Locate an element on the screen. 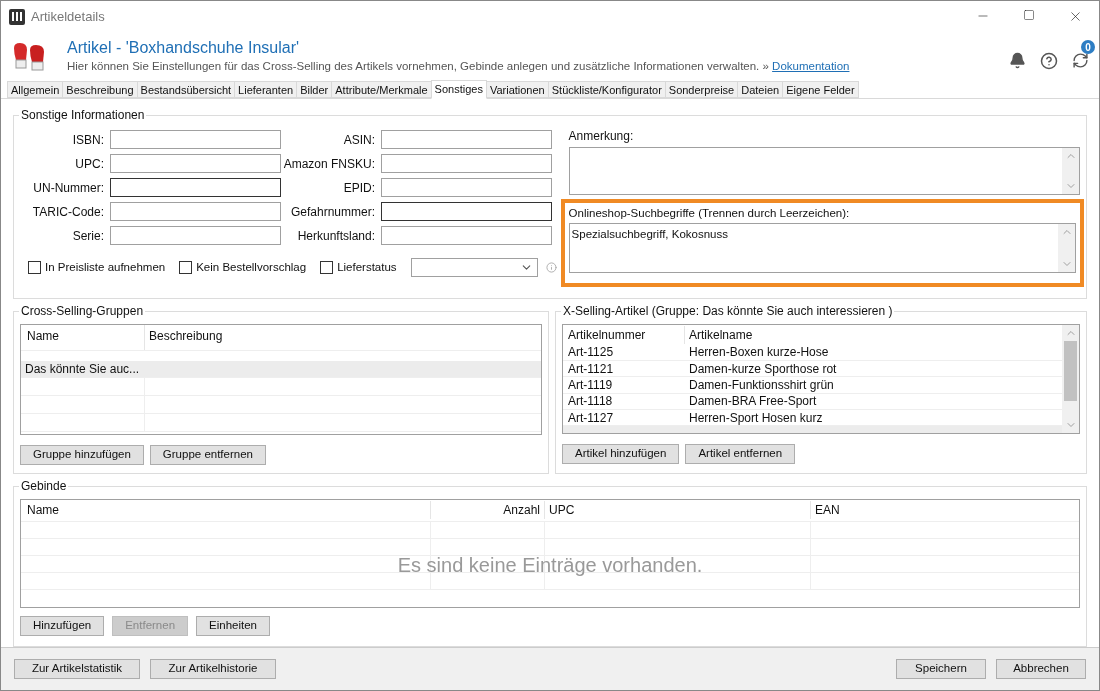 The width and height of the screenshot is (1100, 691). field-label: Serie: is located at coordinates (88, 236).